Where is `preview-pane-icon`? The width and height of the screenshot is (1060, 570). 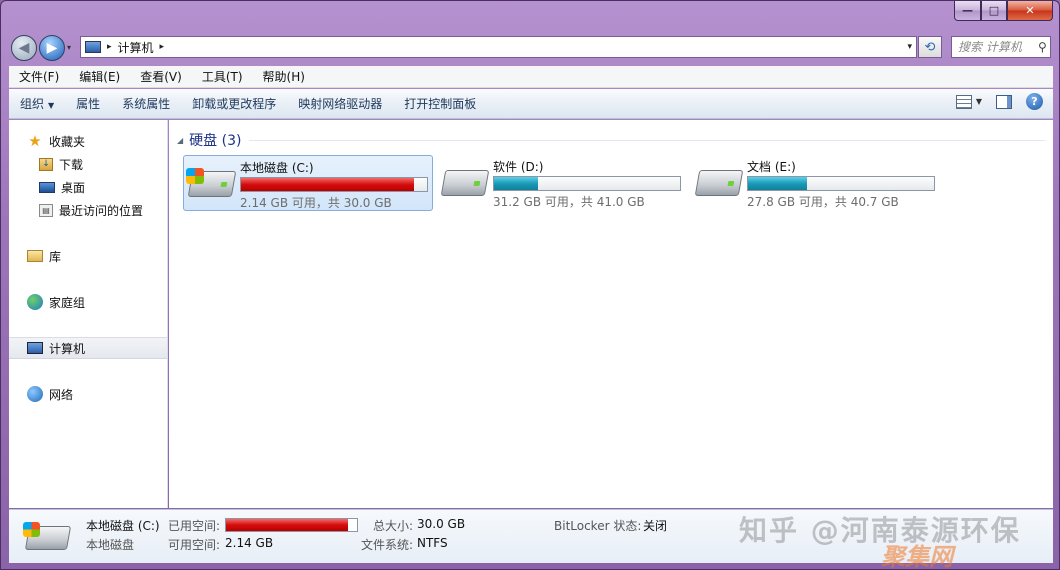
preview-pane-icon is located at coordinates (1004, 101).